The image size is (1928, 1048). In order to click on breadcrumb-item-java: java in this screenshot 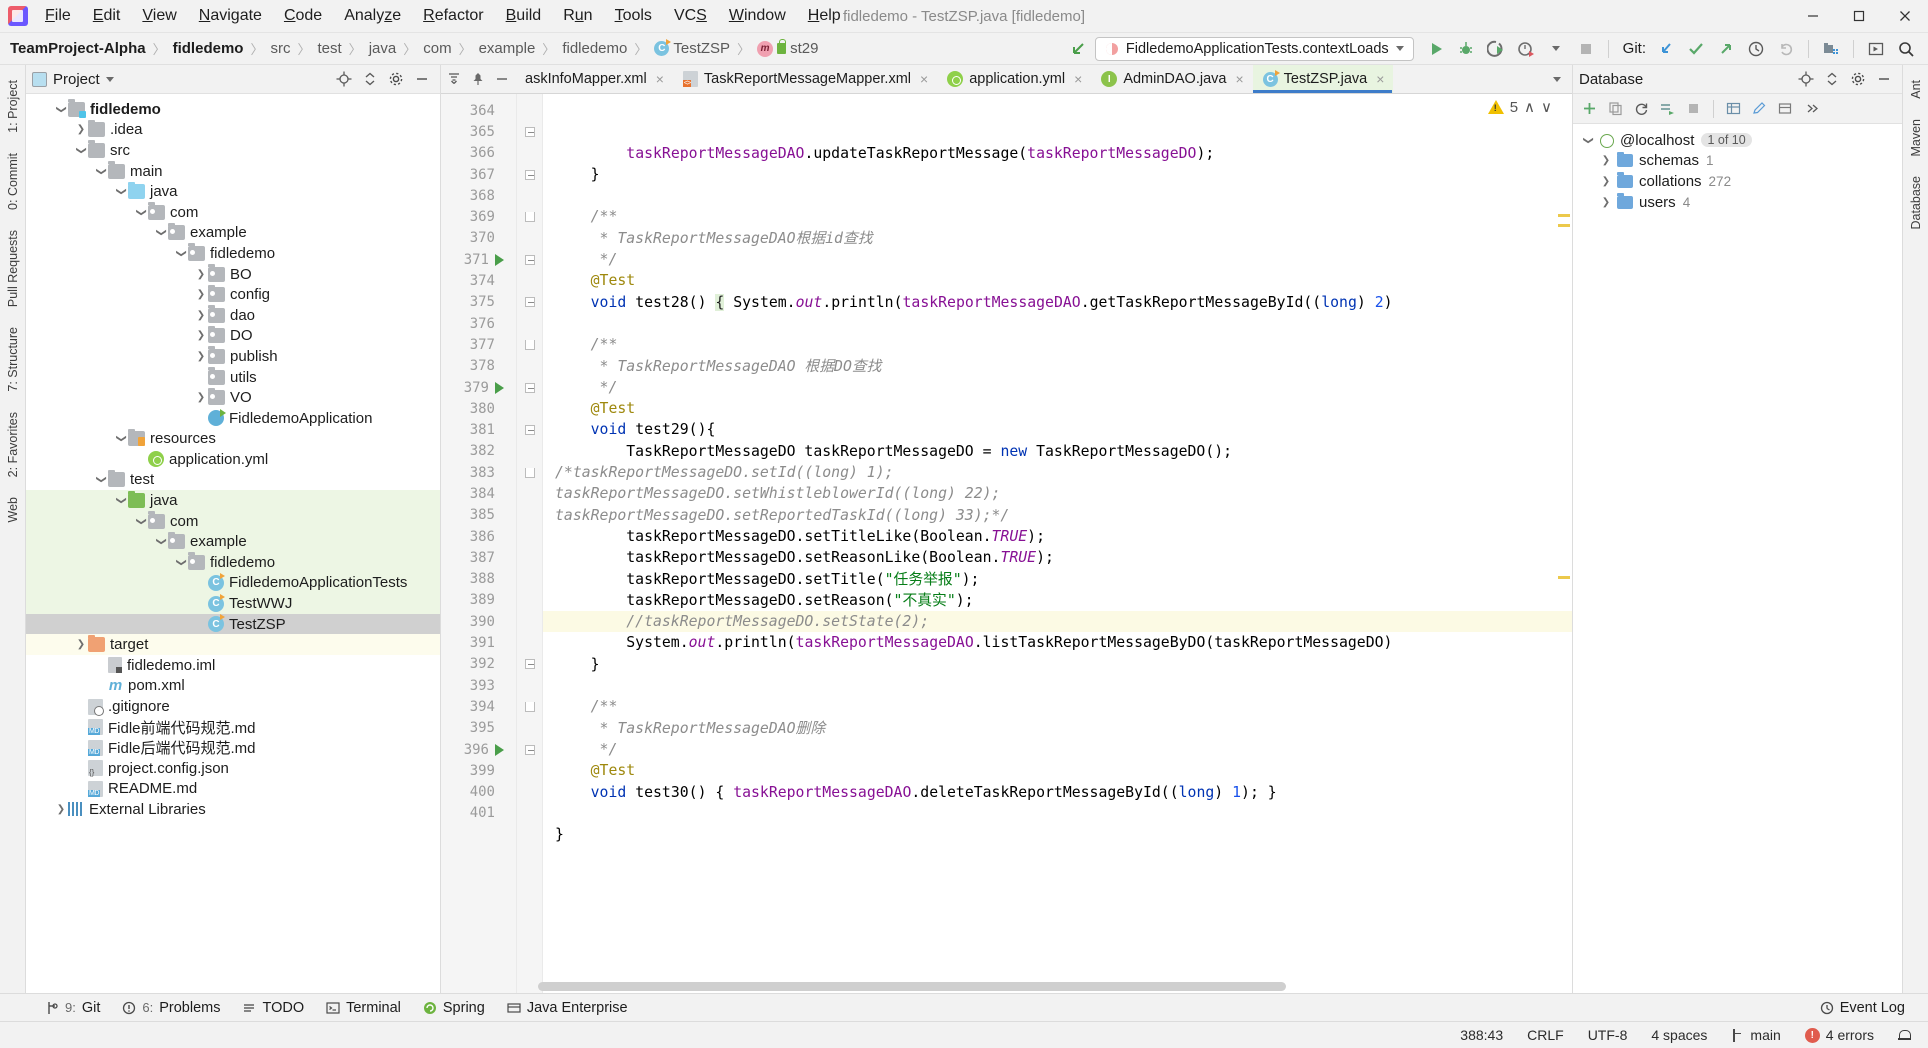, I will do `click(383, 48)`.